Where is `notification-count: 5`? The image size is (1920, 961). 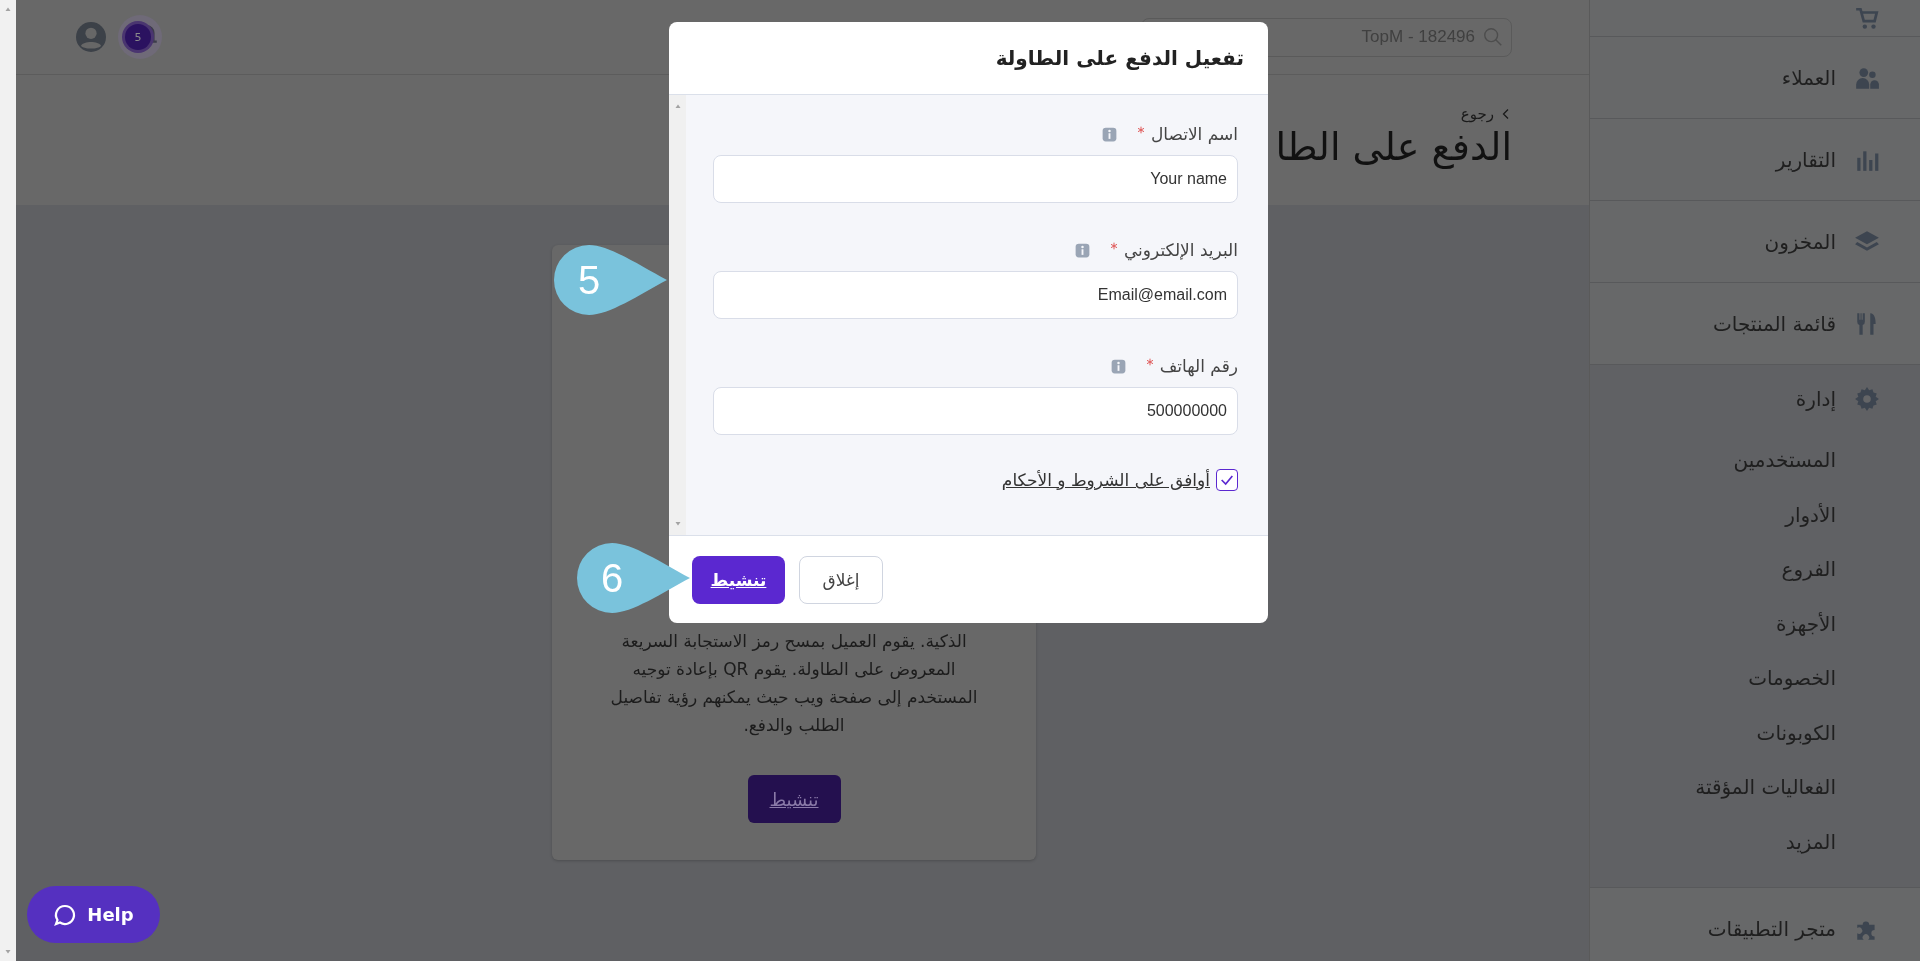
notification-count: 5 is located at coordinates (138, 37).